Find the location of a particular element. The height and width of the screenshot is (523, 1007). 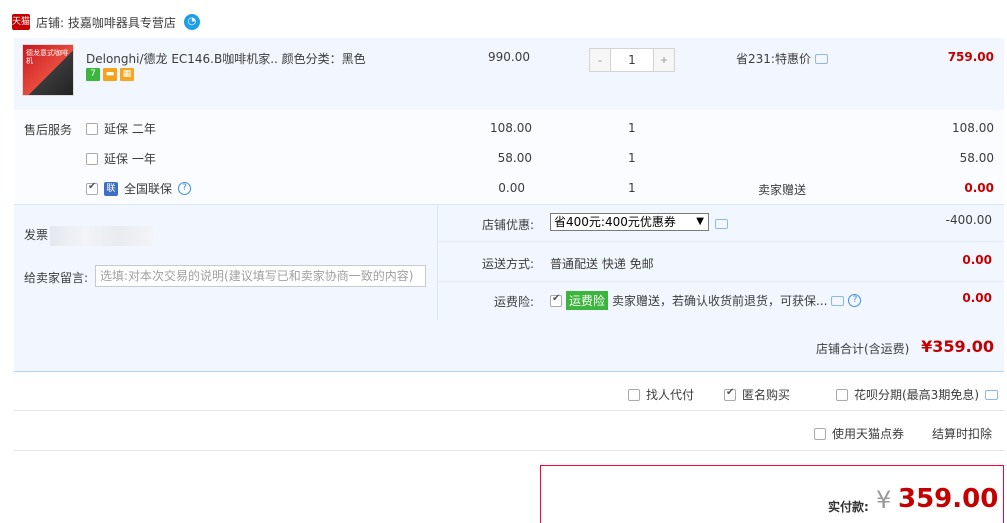

after-sale-label: 售后服务 is located at coordinates (48, 130).